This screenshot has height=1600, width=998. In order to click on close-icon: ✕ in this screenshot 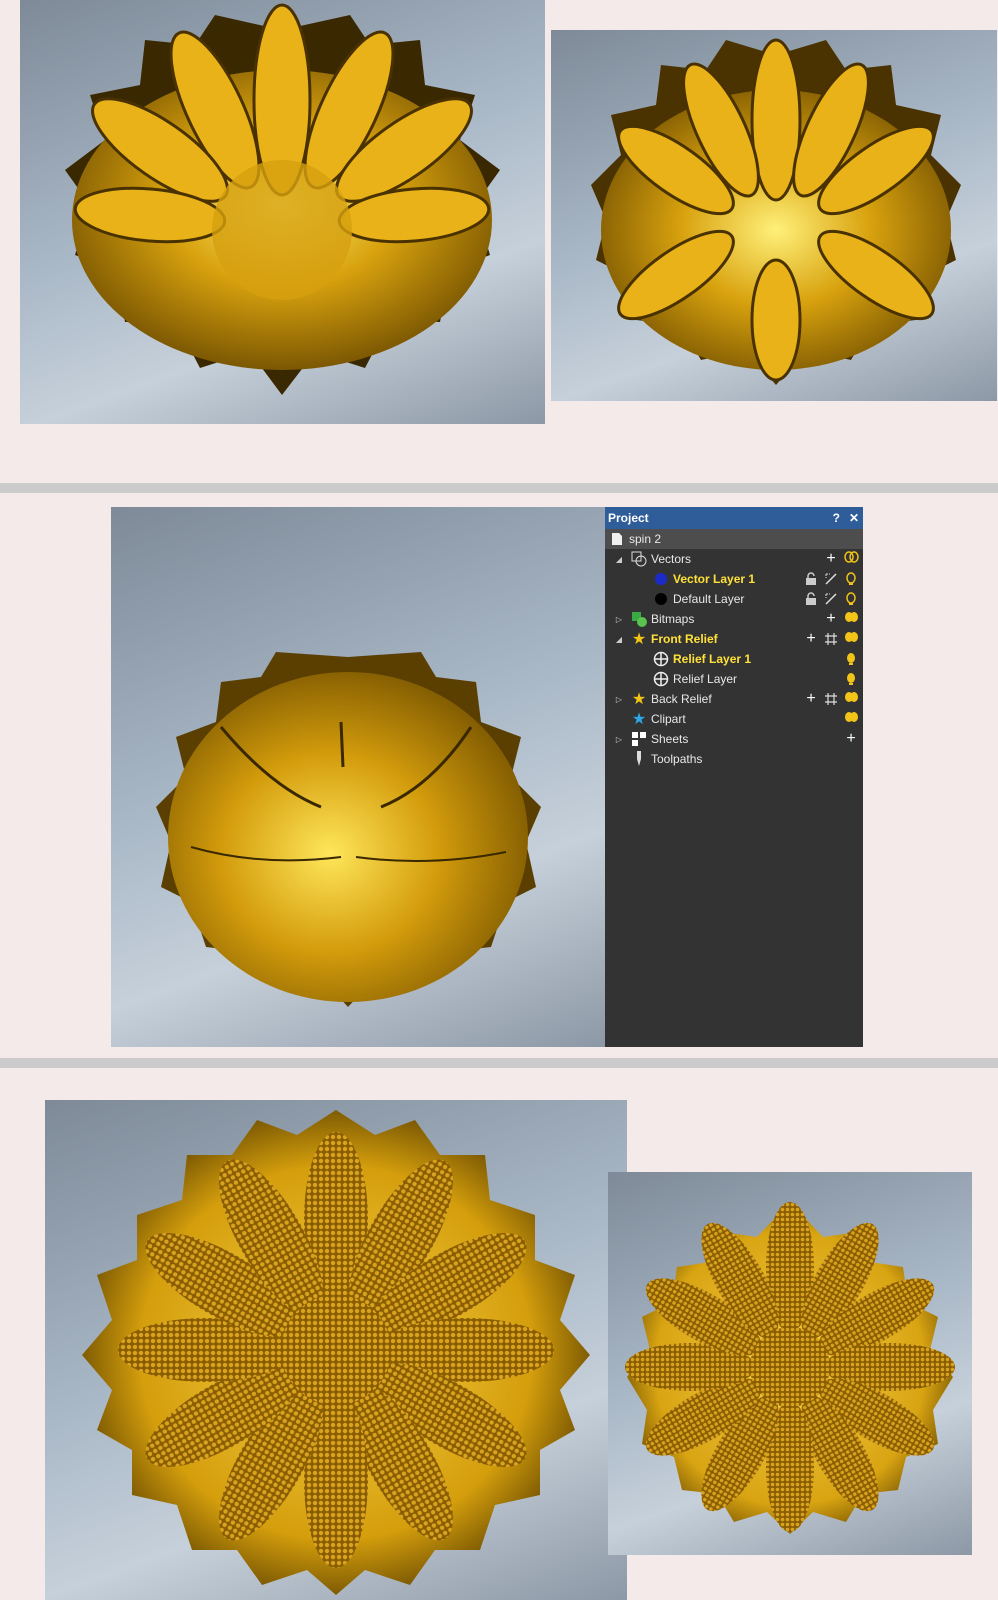, I will do `click(854, 518)`.